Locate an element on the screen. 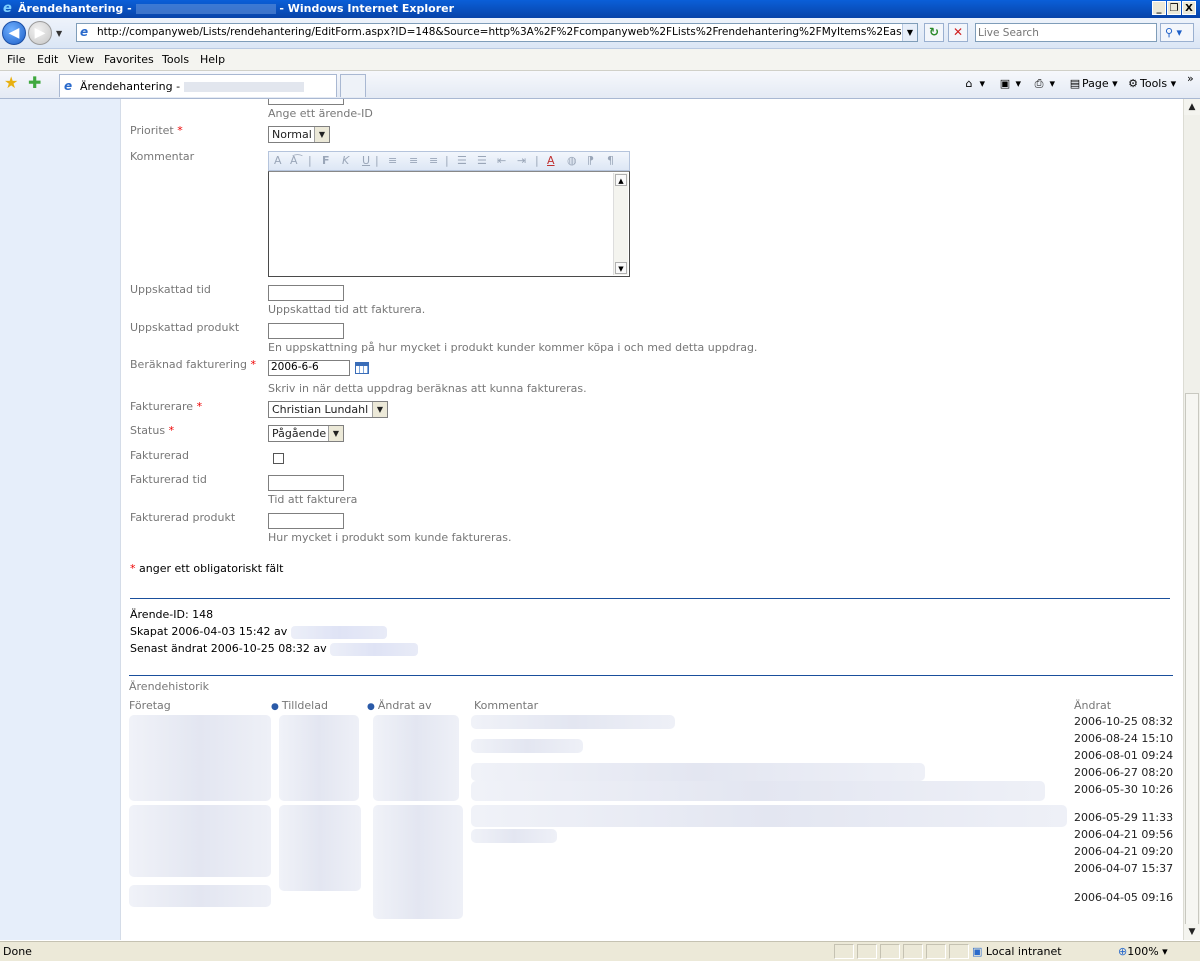  forward-button: ▶ is located at coordinates (40, 33).